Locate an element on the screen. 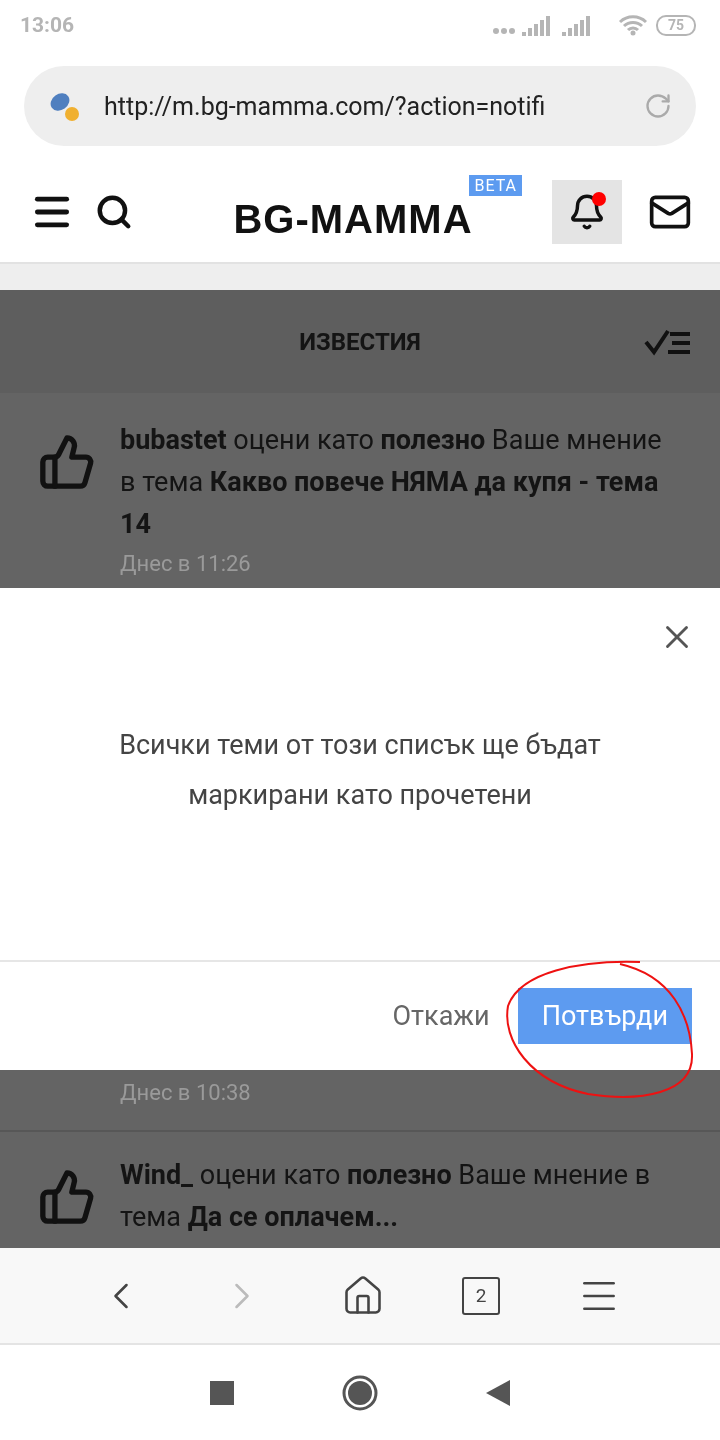 The width and height of the screenshot is (720, 1440). url-bar: http://m.bg-mamma.com/?action=notifi is located at coordinates (360, 106).